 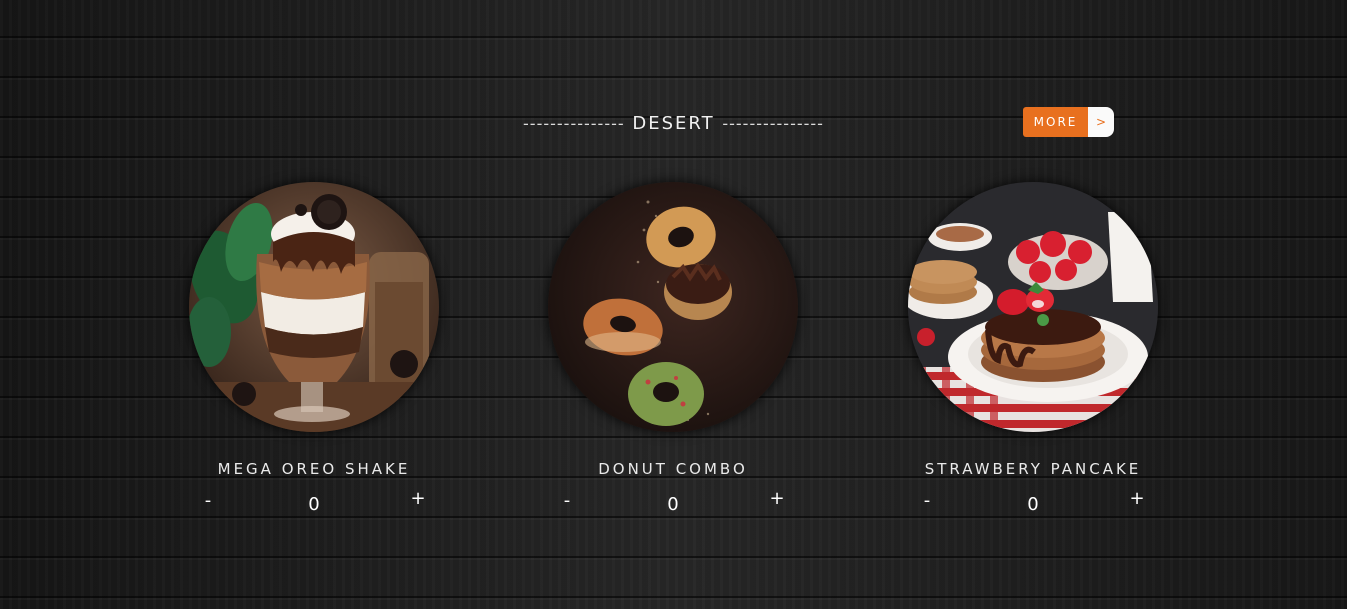 What do you see at coordinates (574, 123) in the screenshot?
I see `title-dashes-left: ---------------` at bounding box center [574, 123].